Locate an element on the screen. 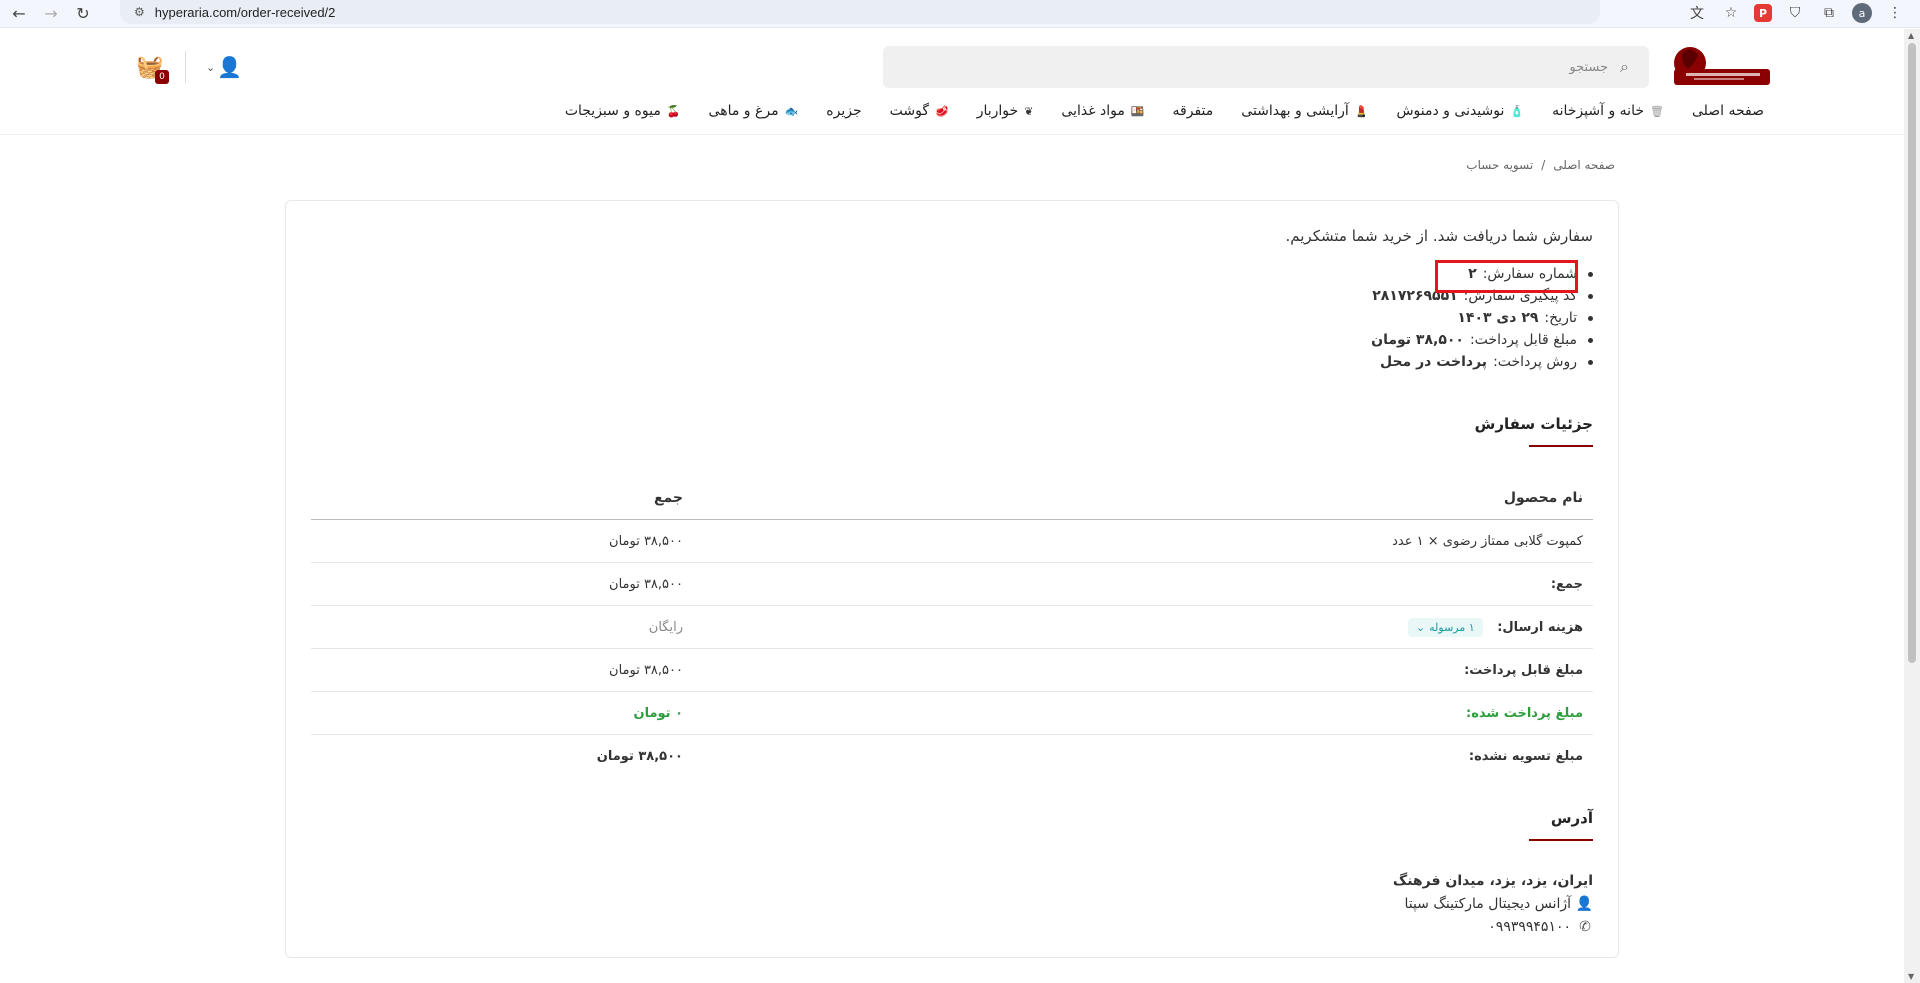 Image resolution: width=1920 pixels, height=983 pixels. nav-item-drinks: 🧴 نوشیدنی و دمنوش is located at coordinates (1460, 111).